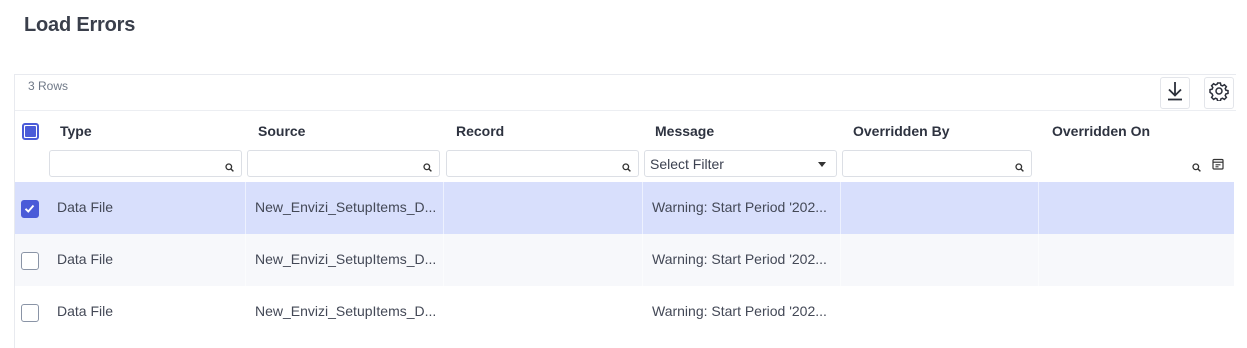 The width and height of the screenshot is (1247, 348). I want to click on column-header-type: Type, so click(76, 131).